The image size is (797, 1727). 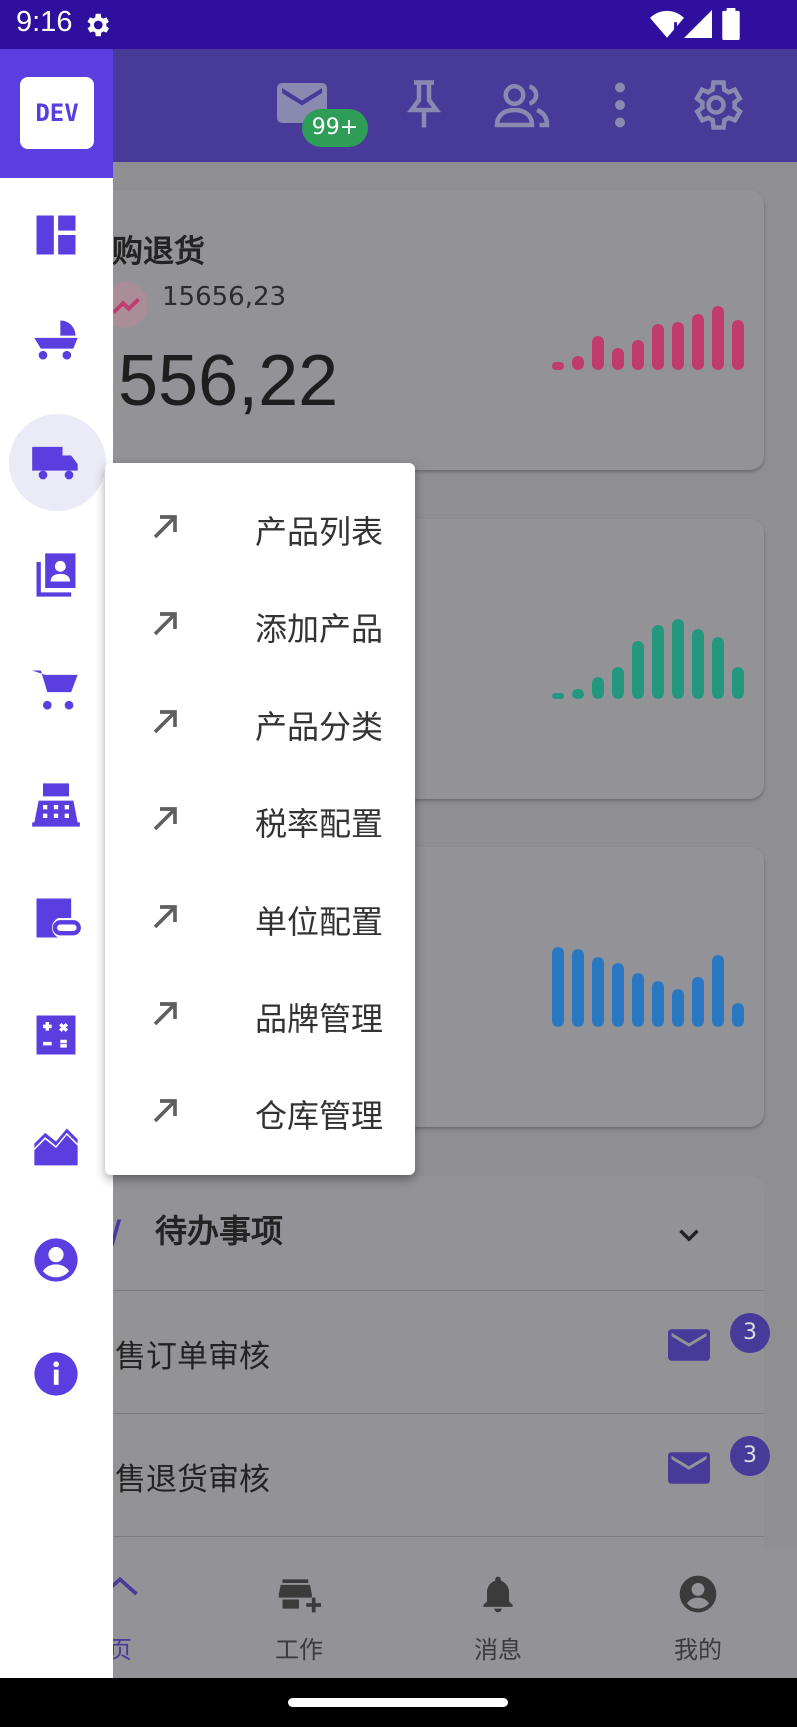 I want to click on menu-item: 税率配置, so click(x=260, y=819).